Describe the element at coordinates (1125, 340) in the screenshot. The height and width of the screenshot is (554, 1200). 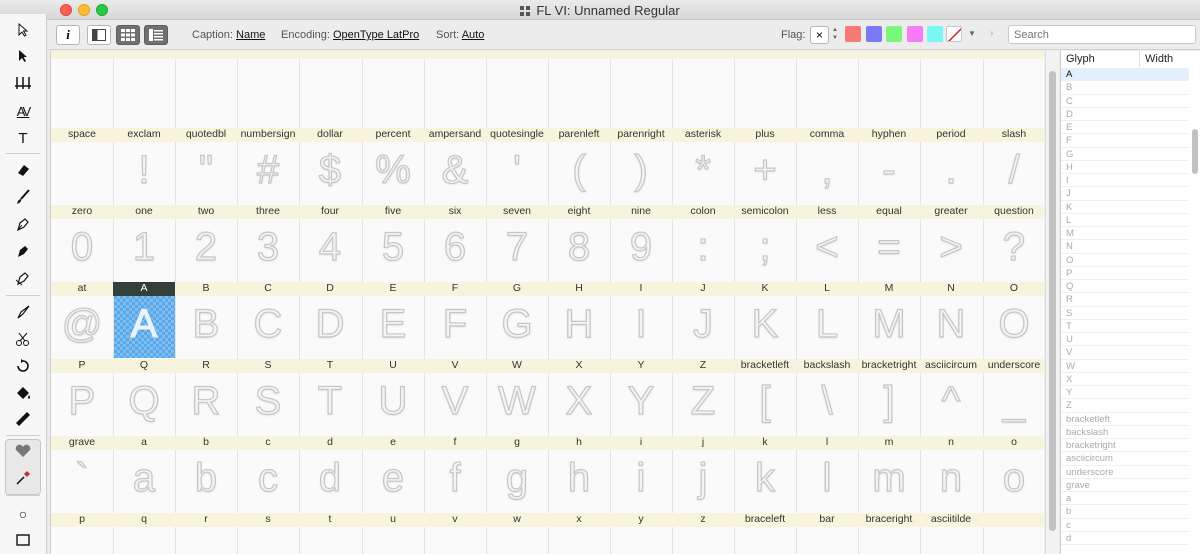
I see `glyph-list-item: U` at that location.